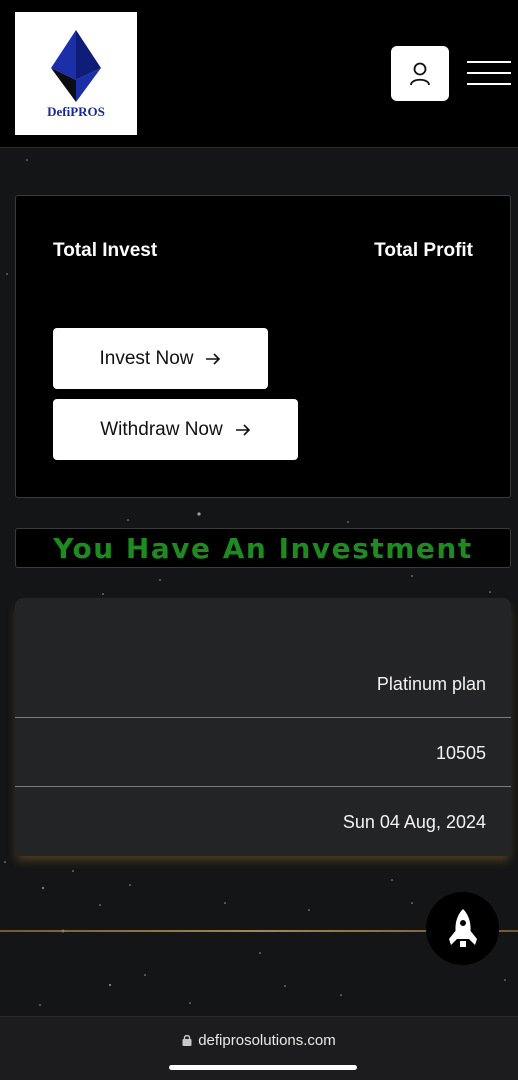 The width and height of the screenshot is (518, 1080). I want to click on url-text: defiprosolutions.com, so click(267, 1040).